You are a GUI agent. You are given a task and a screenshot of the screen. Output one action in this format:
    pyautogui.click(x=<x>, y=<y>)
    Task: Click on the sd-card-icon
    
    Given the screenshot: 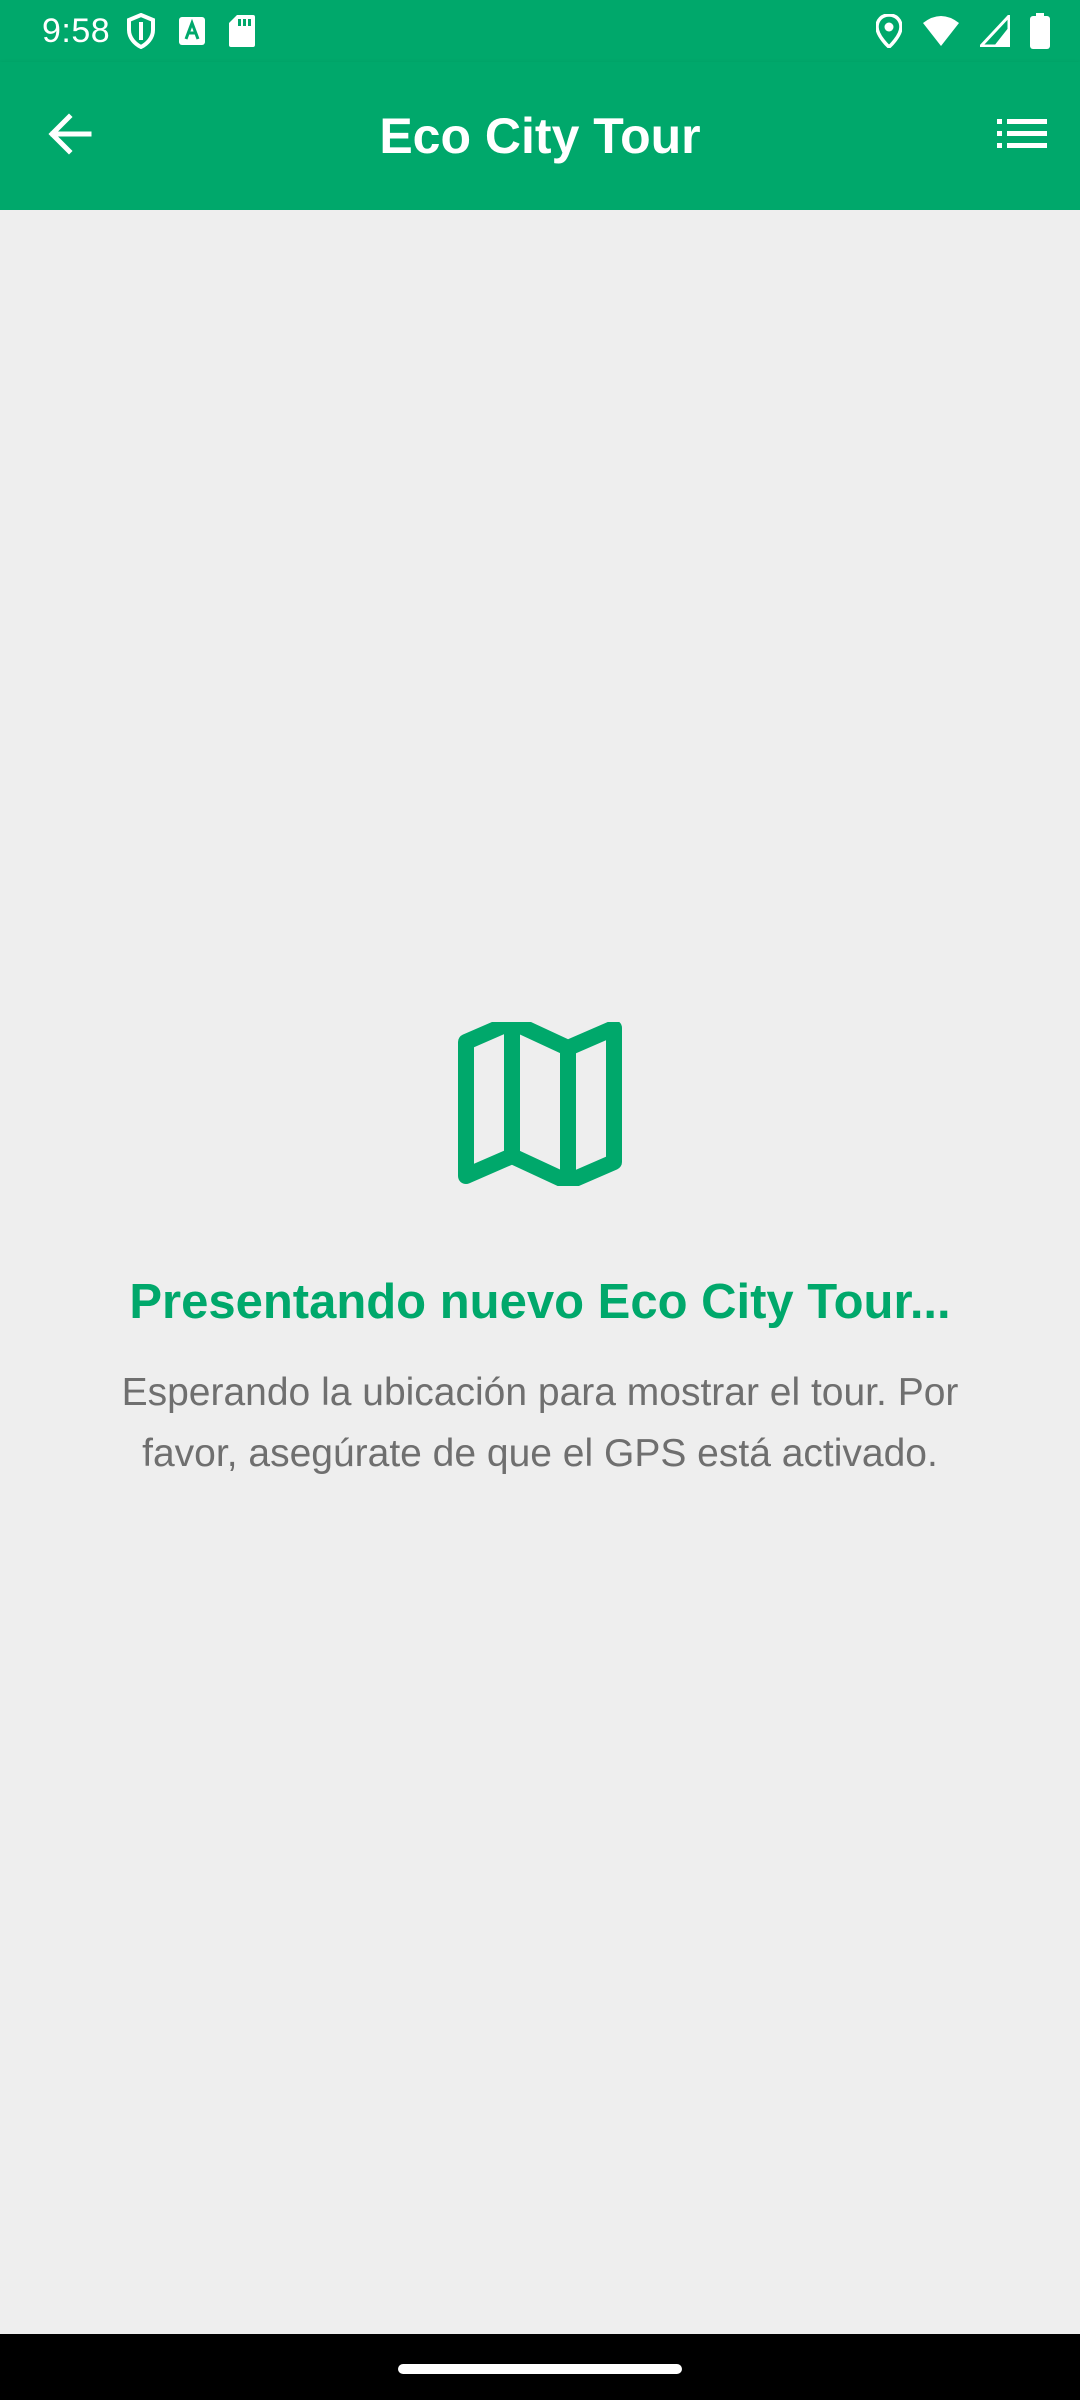 What is the action you would take?
    pyautogui.click(x=242, y=31)
    